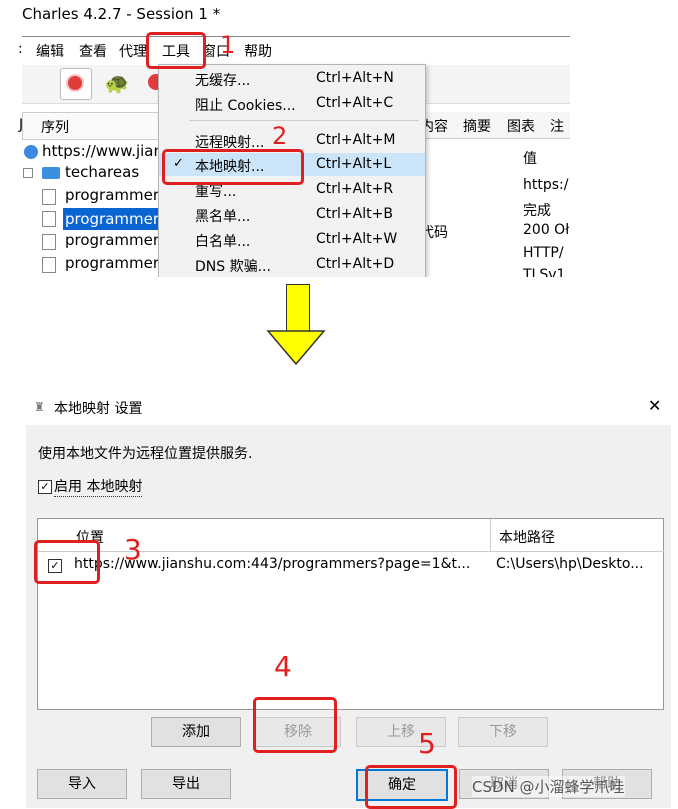 This screenshot has height=809, width=678. What do you see at coordinates (557, 126) in the screenshot?
I see `tab-notes: 注` at bounding box center [557, 126].